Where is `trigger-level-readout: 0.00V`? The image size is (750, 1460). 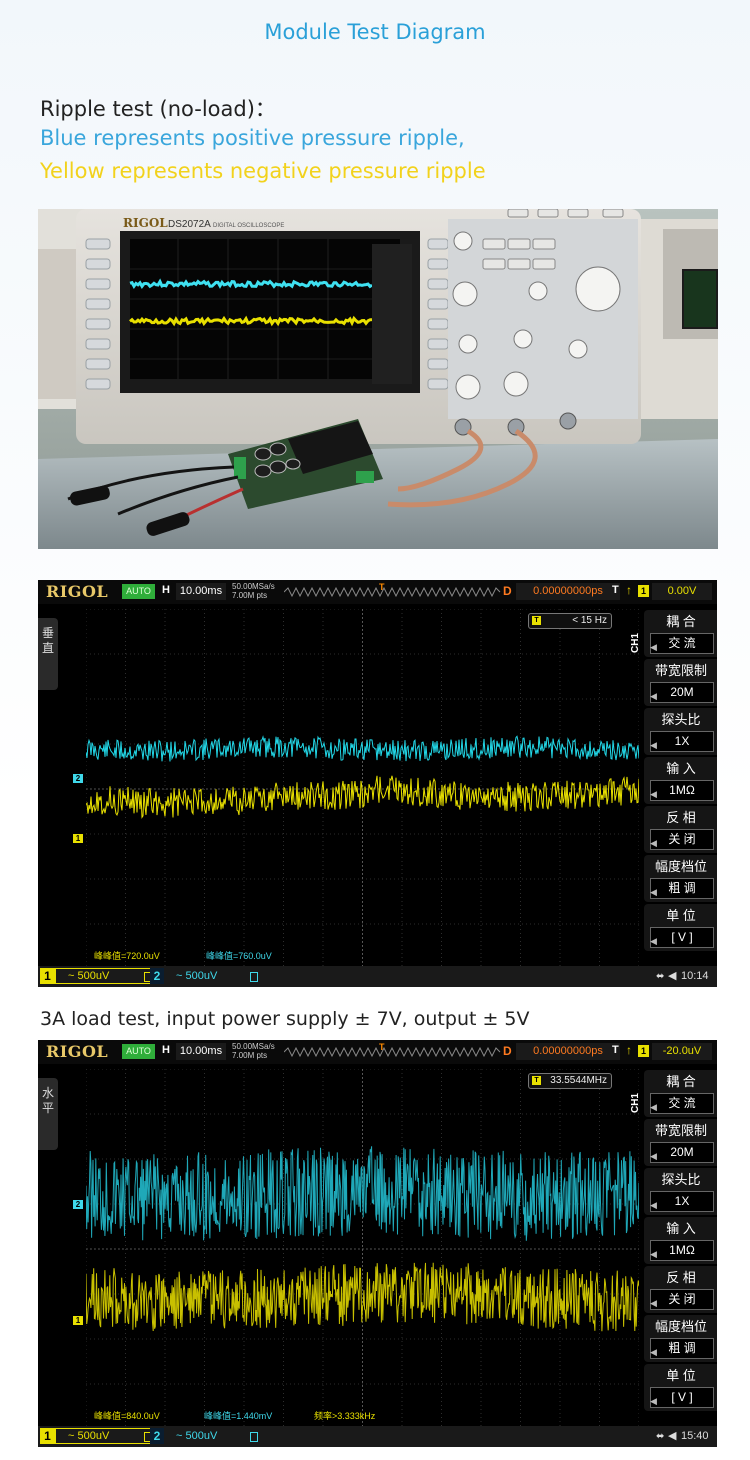
trigger-level-readout: 0.00V is located at coordinates (682, 591).